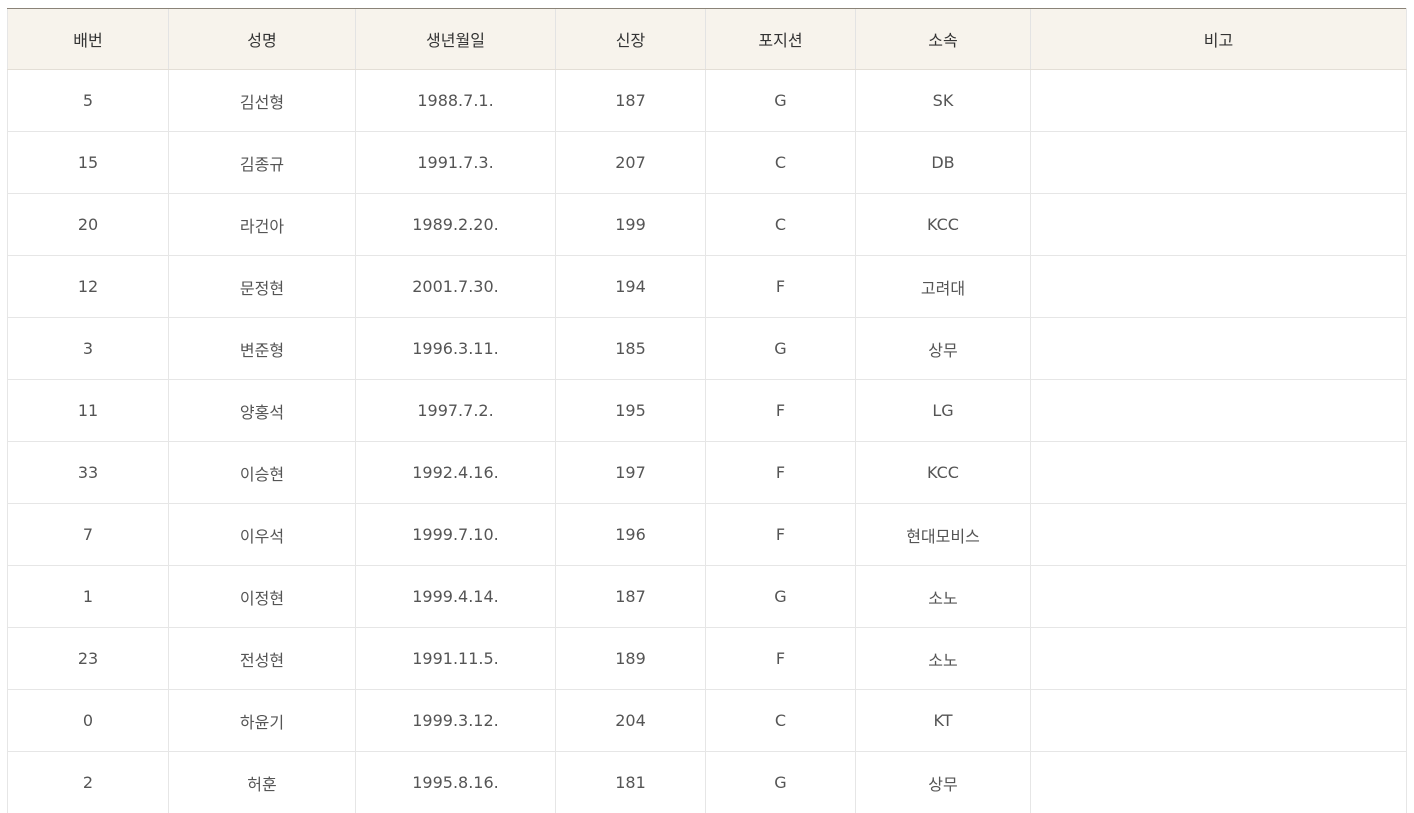  Describe the element at coordinates (455, 224) in the screenshot. I see `cell-birth: 1989.2.20.` at that location.